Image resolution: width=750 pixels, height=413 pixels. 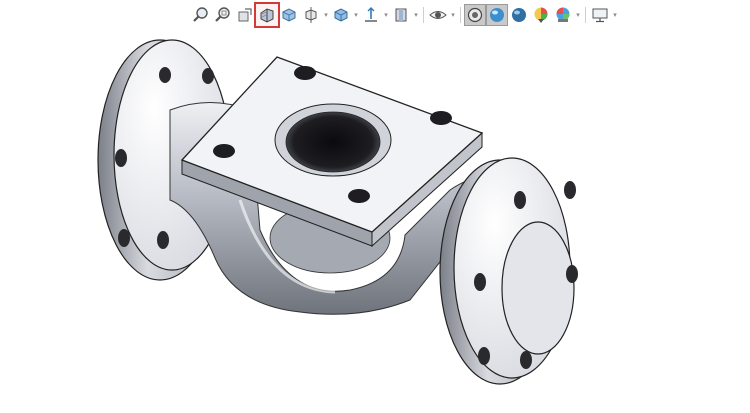 What do you see at coordinates (267, 15) in the screenshot?
I see `section-view-icon` at bounding box center [267, 15].